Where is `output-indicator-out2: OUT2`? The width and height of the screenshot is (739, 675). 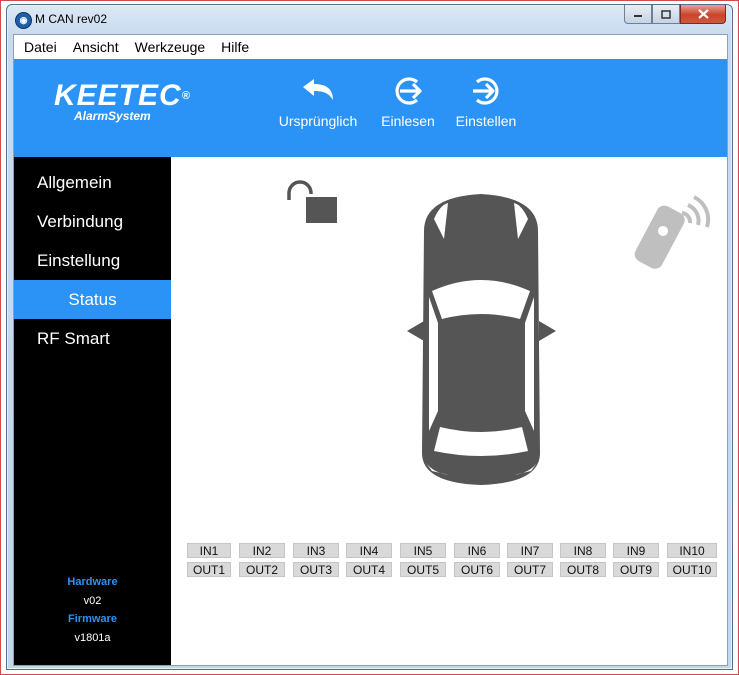 output-indicator-out2: OUT2 is located at coordinates (262, 569).